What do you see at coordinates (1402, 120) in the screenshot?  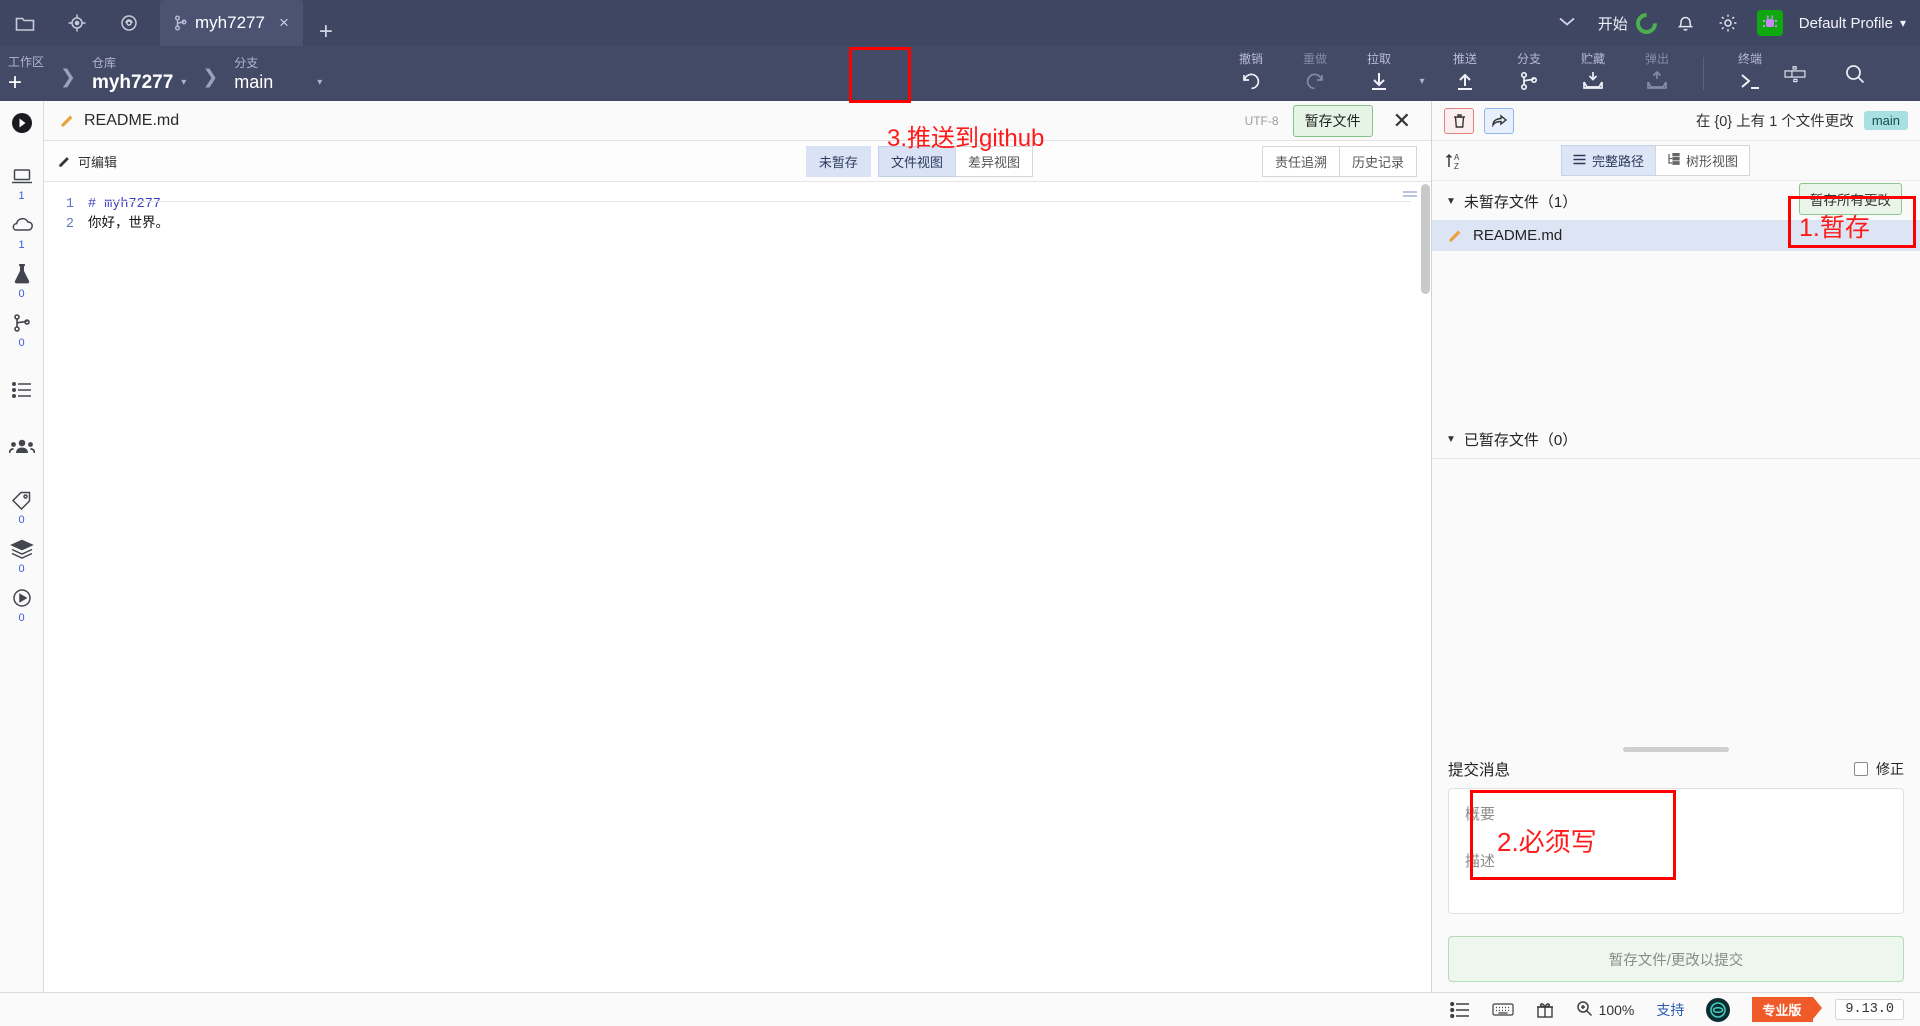 I see `close-editor-icon: ✕` at bounding box center [1402, 120].